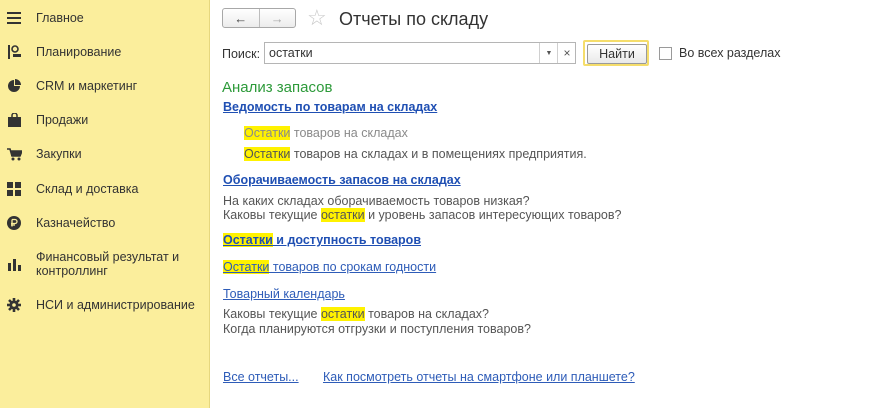 The width and height of the screenshot is (883, 408). I want to click on sidebar-item-treasury: Казначейство, so click(105, 223).